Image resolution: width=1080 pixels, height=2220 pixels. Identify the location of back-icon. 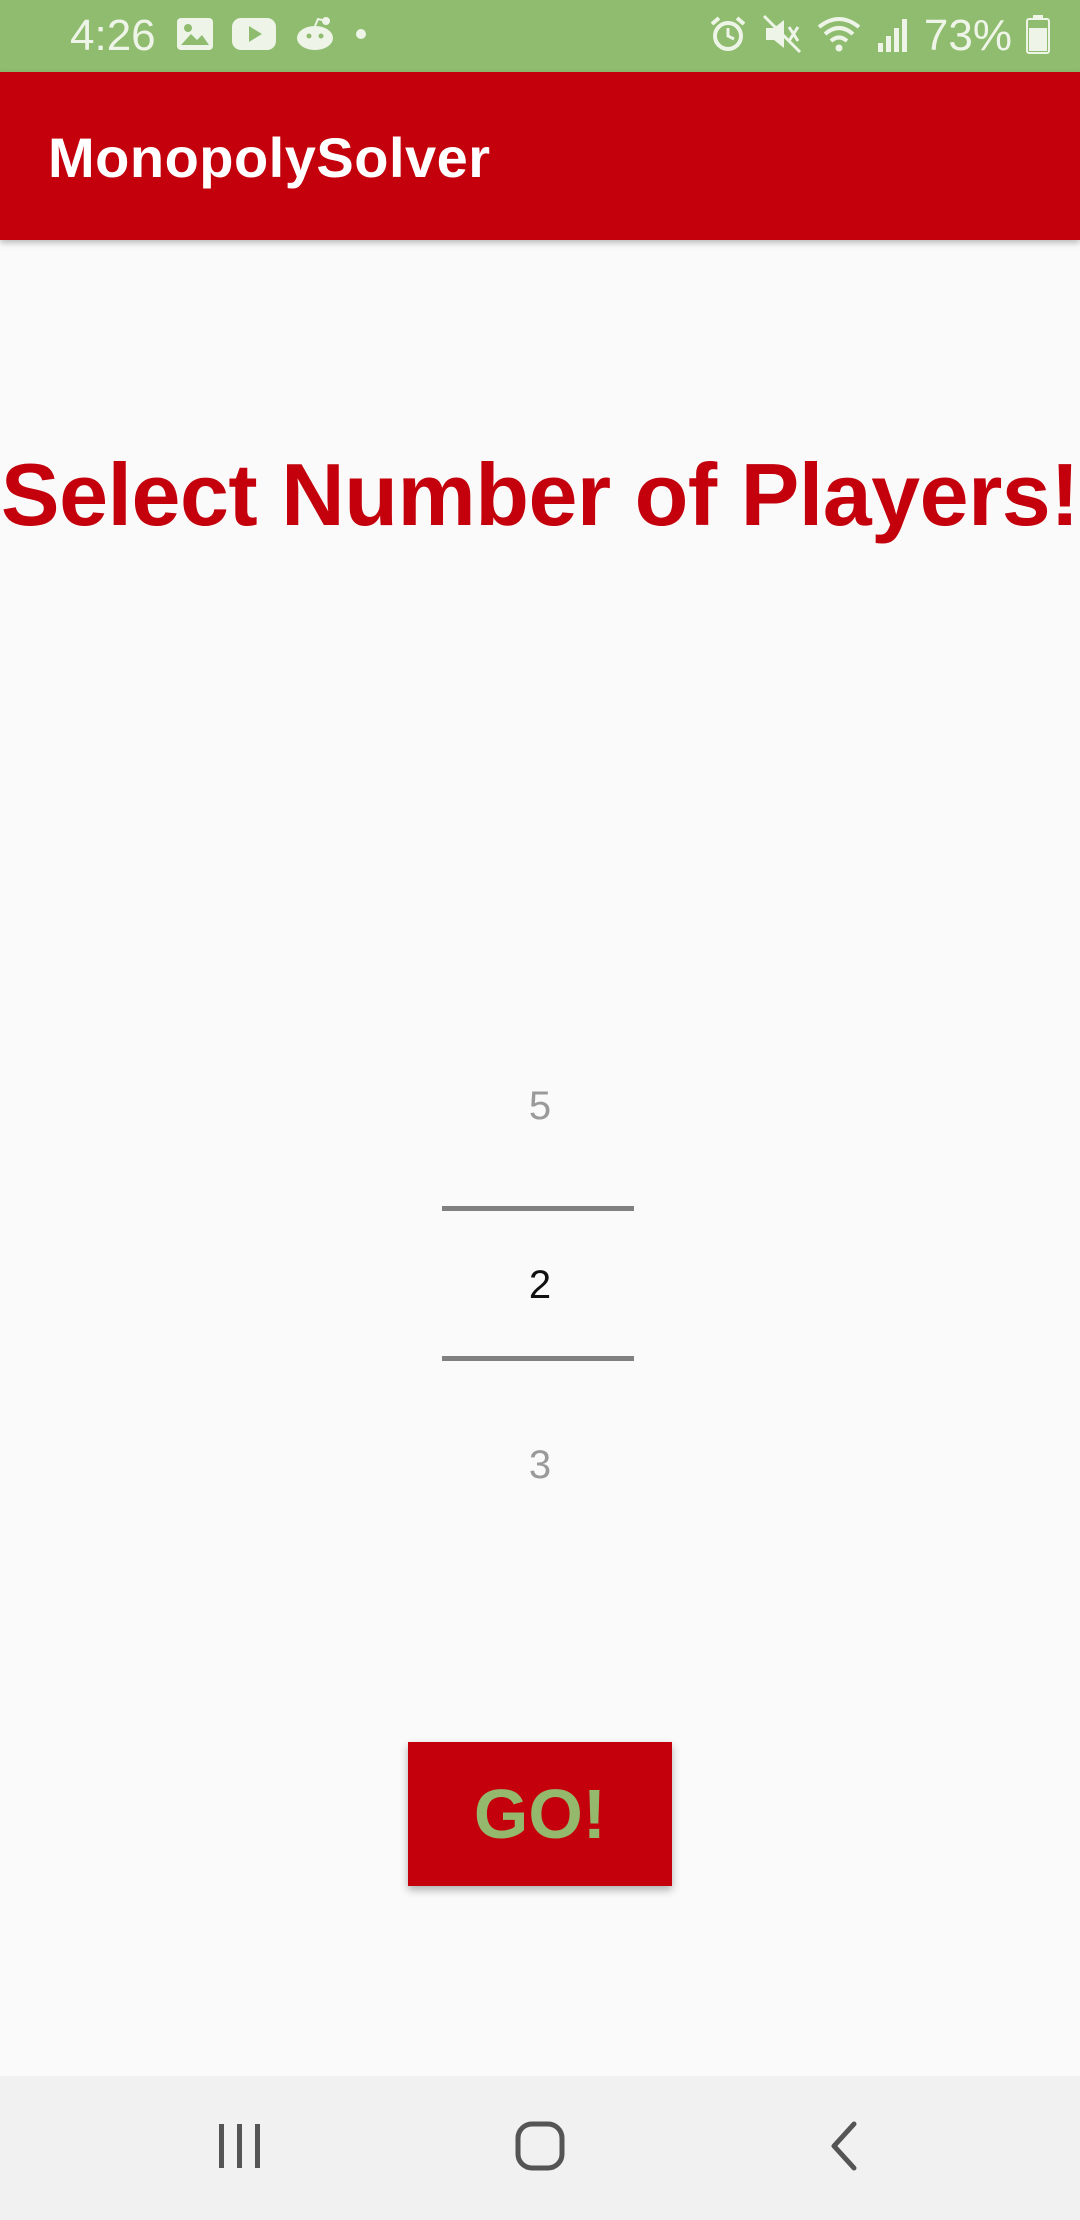
(844, 2148).